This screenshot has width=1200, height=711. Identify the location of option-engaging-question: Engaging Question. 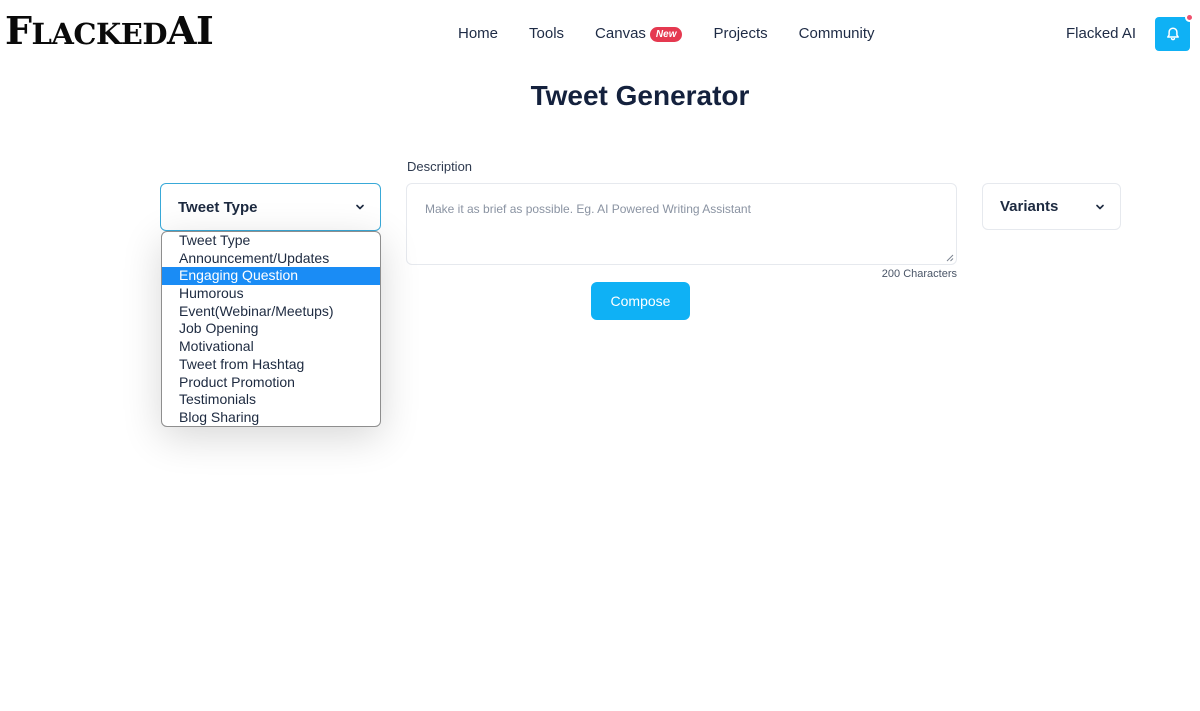
(271, 276).